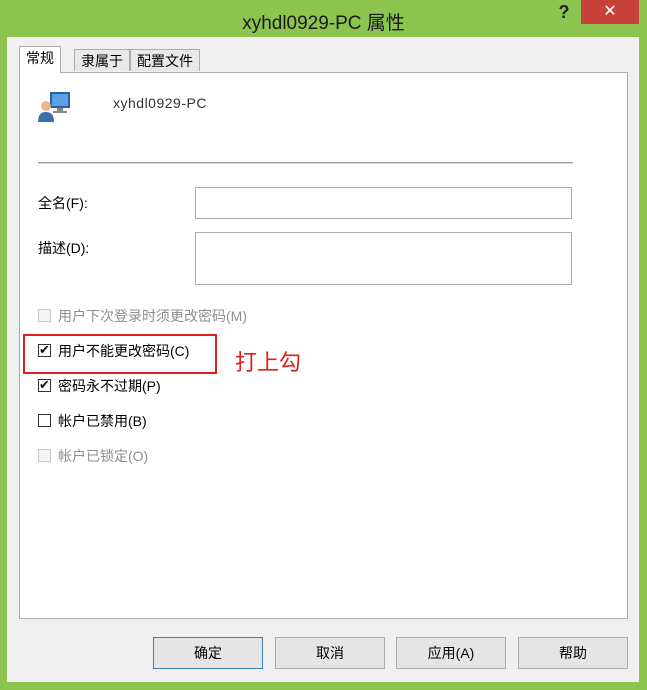  What do you see at coordinates (451, 653) in the screenshot?
I see `apply-button: 应用(A)` at bounding box center [451, 653].